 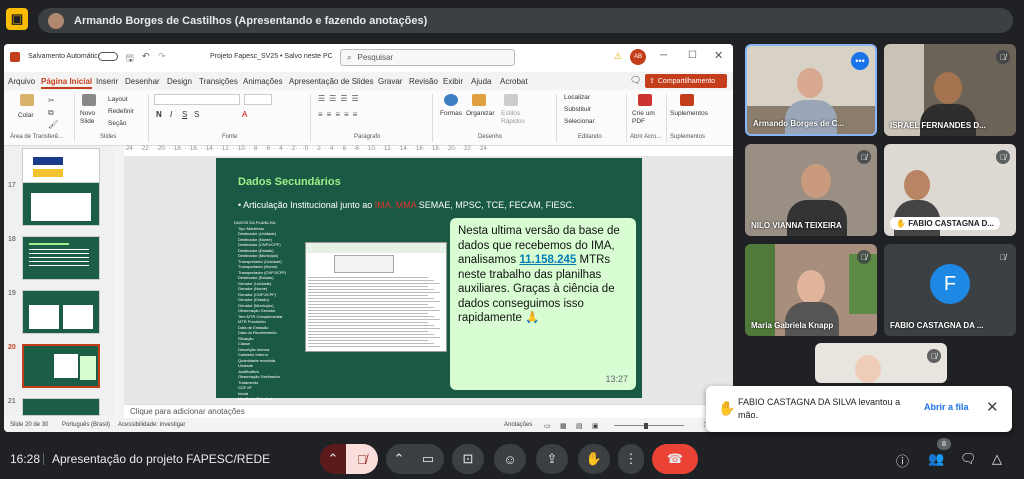 What do you see at coordinates (547, 260) in the screenshot?
I see `message-number: 11.158.245` at bounding box center [547, 260].